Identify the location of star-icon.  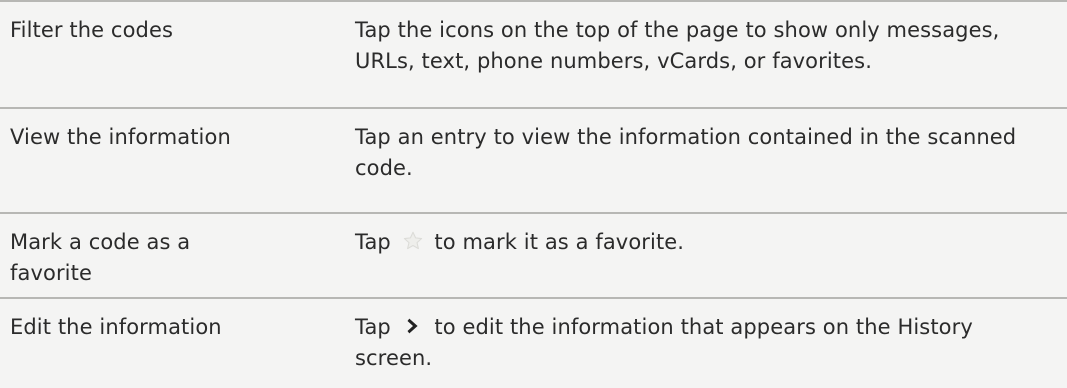
(413, 241).